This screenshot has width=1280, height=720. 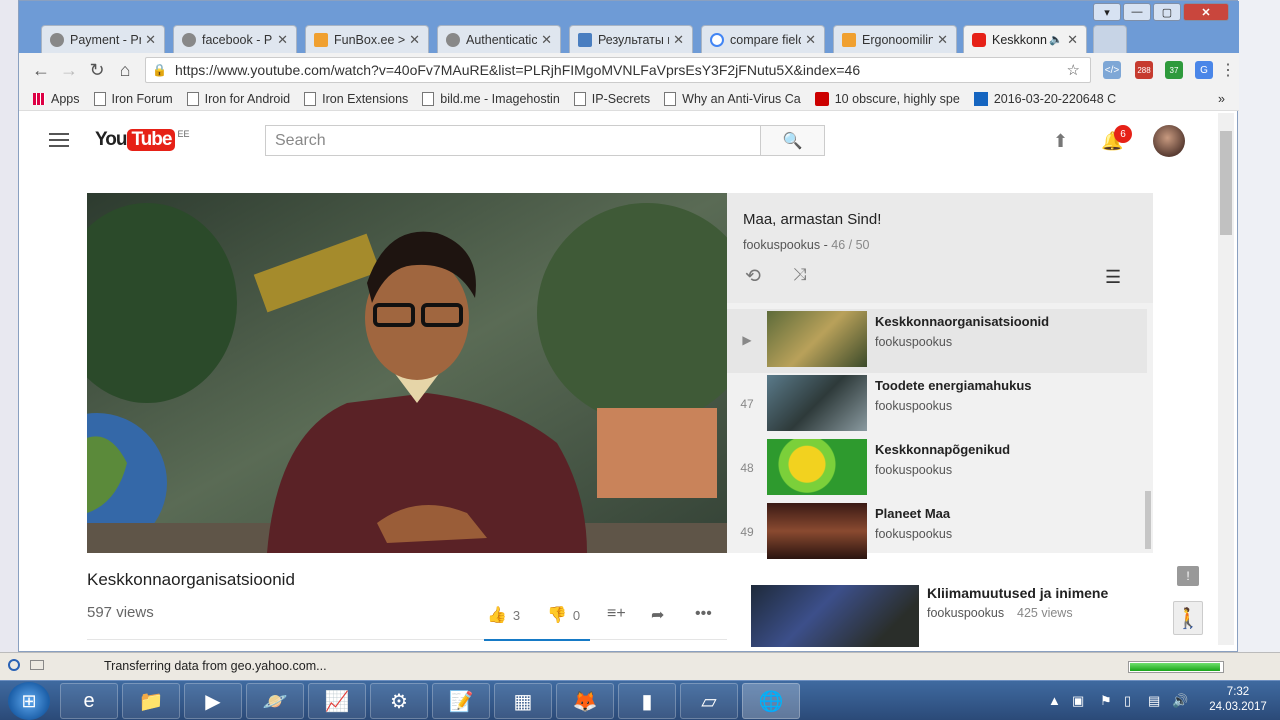 I want to click on tab-results: Результаты п ✕, so click(x=631, y=39).